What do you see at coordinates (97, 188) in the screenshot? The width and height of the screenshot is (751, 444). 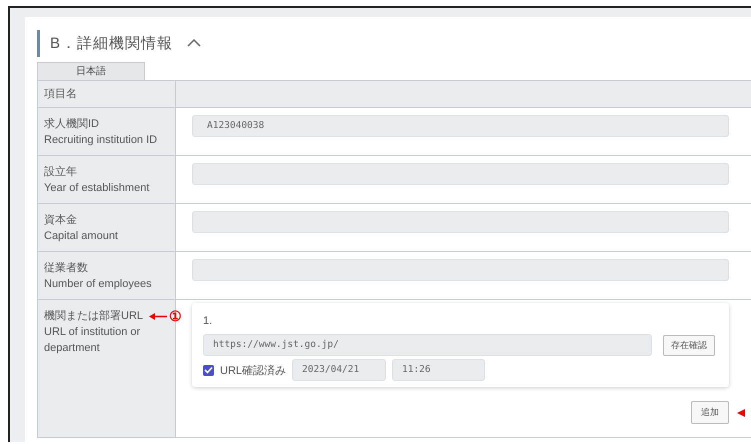 I see `field-label: Year of establishment` at bounding box center [97, 188].